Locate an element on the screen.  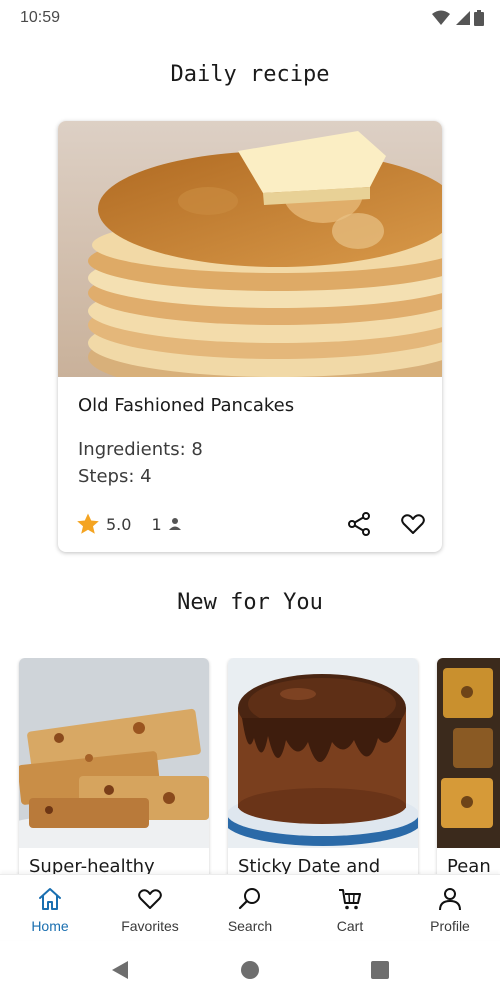
search-icon is located at coordinates (249, 899).